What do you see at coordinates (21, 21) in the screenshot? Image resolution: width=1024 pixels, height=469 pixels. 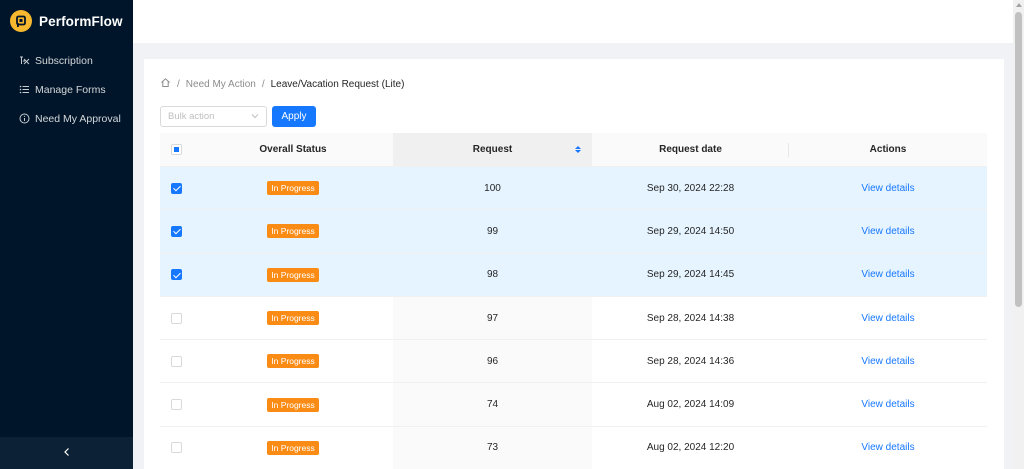 I see `brand-logo-icon` at bounding box center [21, 21].